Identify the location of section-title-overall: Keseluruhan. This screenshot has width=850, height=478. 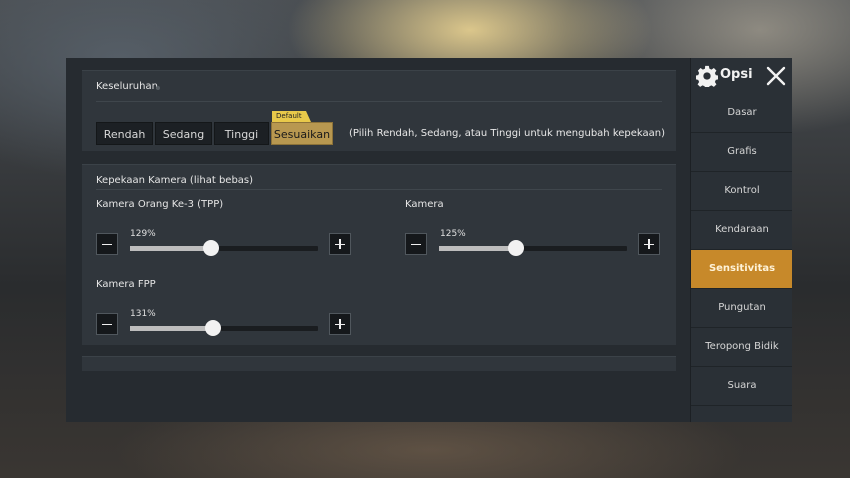
(127, 86).